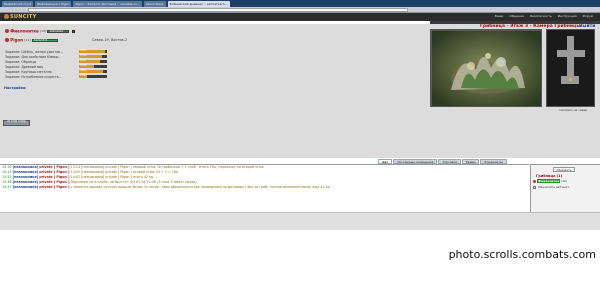 This screenshot has width=600, height=291. I want to click on task-progress-bar: 16/21, so click(93, 61).